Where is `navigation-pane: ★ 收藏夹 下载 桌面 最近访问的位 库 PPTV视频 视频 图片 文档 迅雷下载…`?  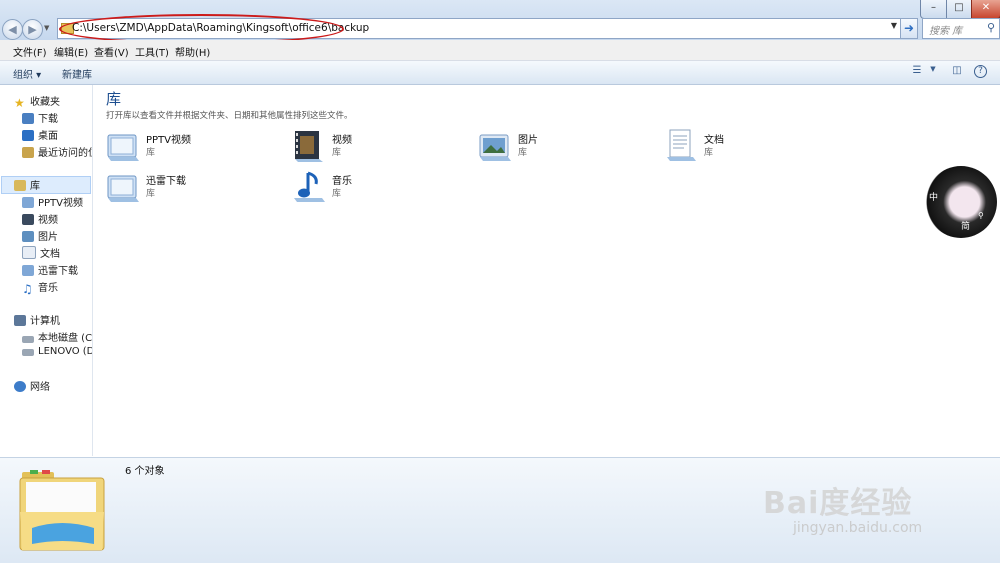 navigation-pane: ★ 收藏夹 下载 桌面 最近访问的位 库 PPTV视频 视频 图片 文档 迅雷下载… is located at coordinates (46, 270).